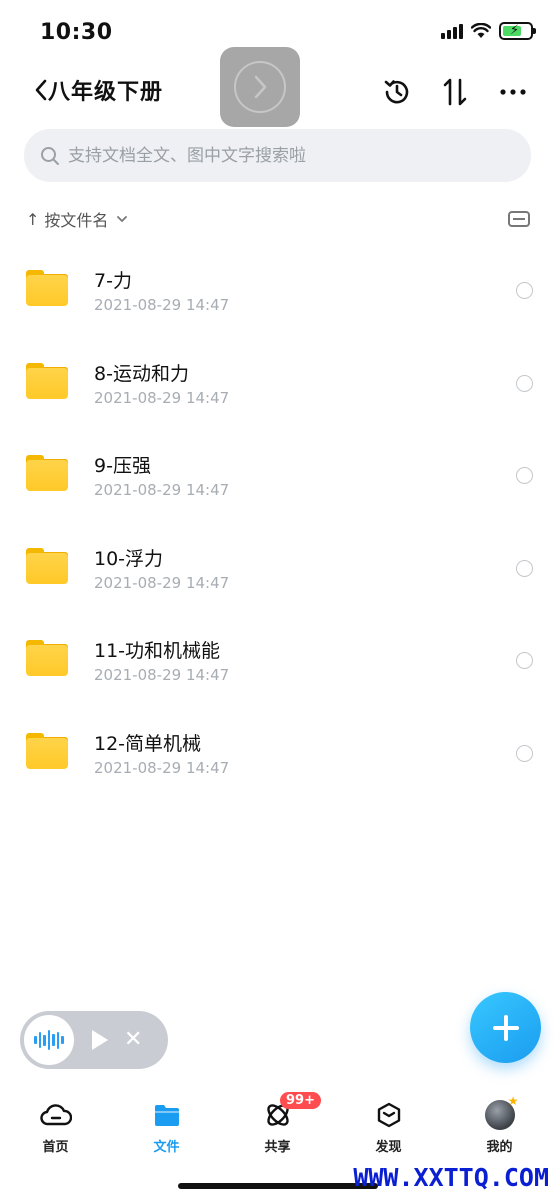 The height and width of the screenshot is (1200, 555). I want to click on status-icons: ⚡, so click(488, 31).